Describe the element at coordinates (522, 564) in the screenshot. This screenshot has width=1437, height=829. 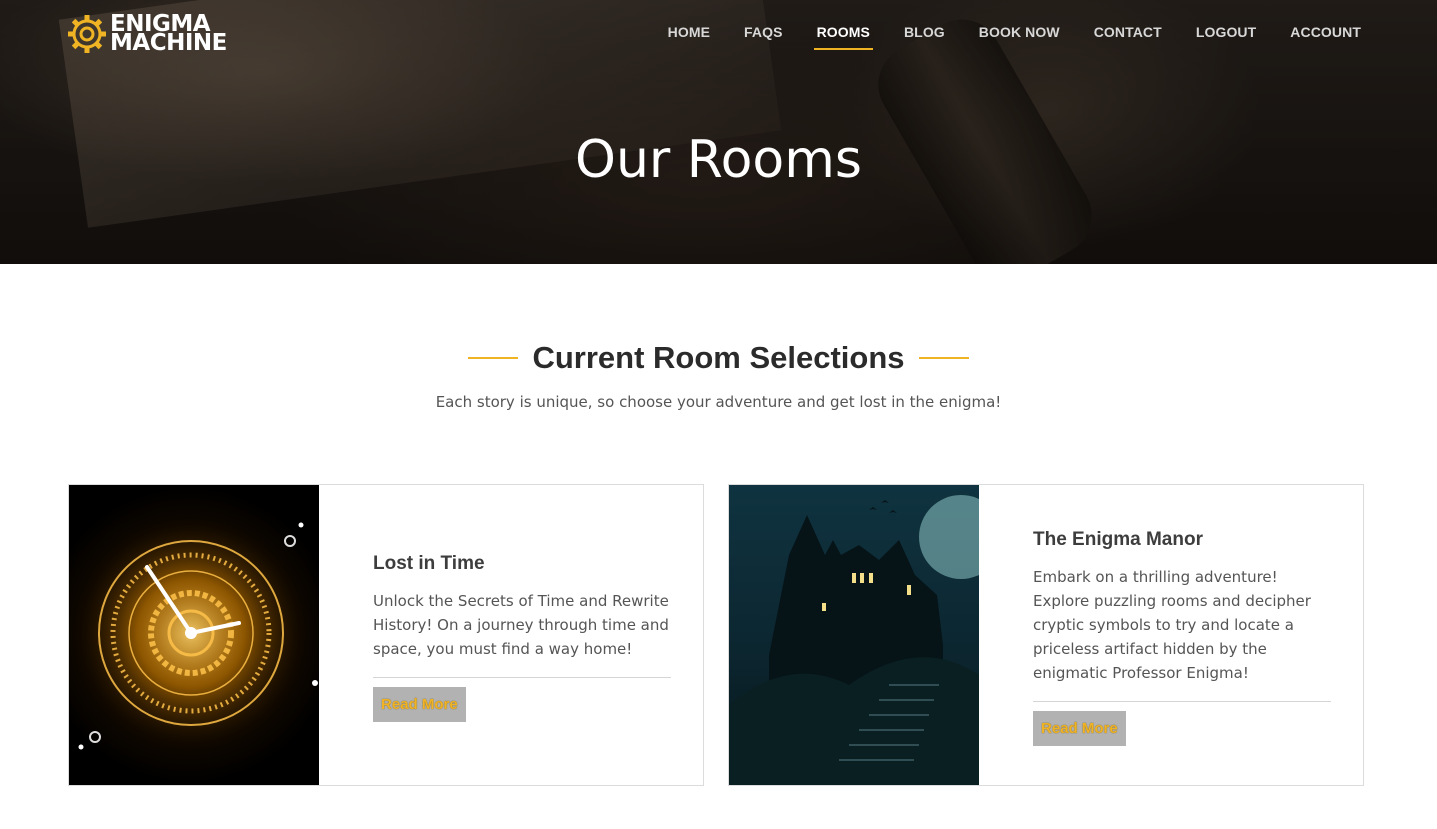
I see `room-title: Lost in Time` at that location.